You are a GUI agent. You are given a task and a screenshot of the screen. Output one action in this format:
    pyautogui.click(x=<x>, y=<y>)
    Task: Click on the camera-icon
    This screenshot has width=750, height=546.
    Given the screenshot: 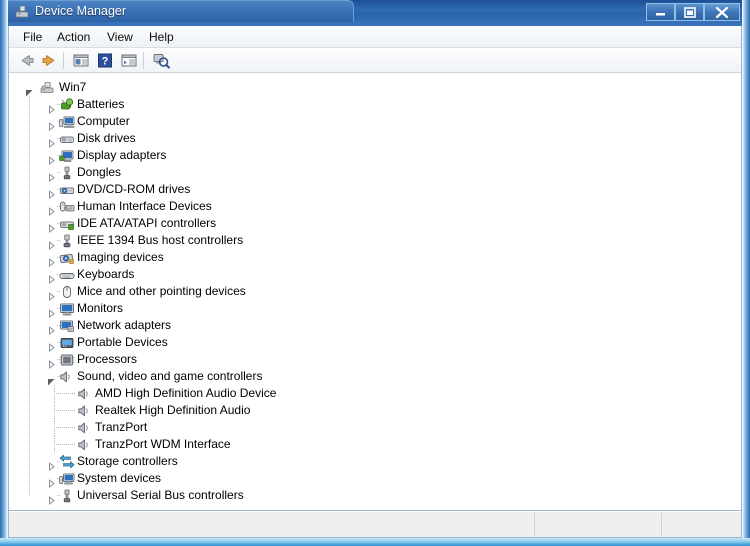 What is the action you would take?
    pyautogui.click(x=67, y=257)
    